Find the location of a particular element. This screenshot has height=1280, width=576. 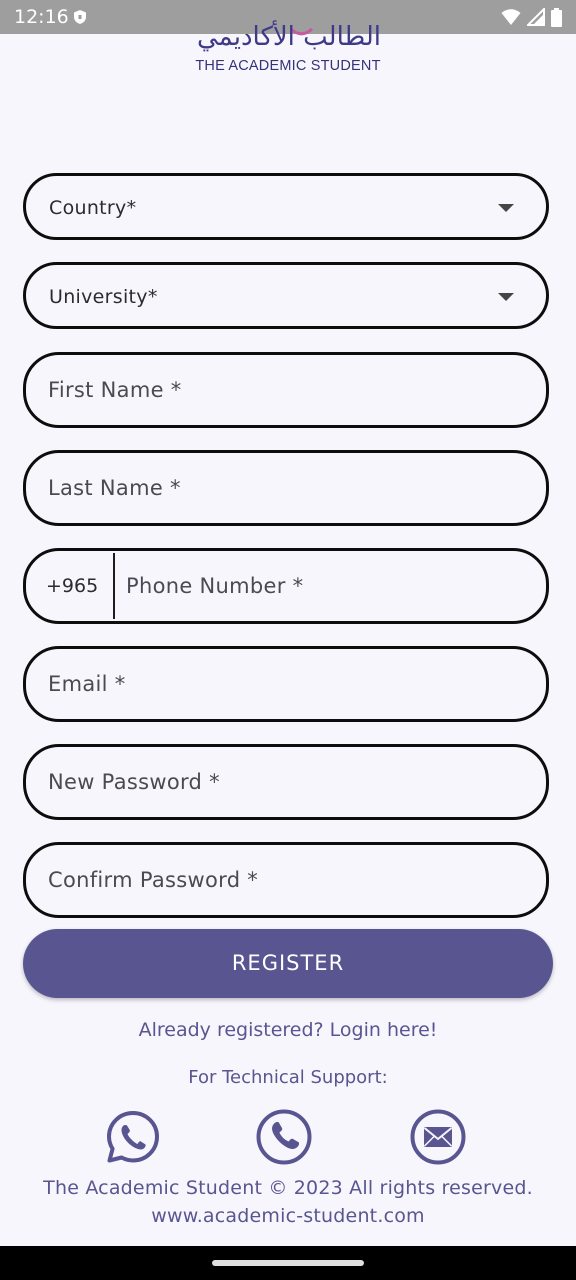

email-placeholder: Email * is located at coordinates (87, 684).